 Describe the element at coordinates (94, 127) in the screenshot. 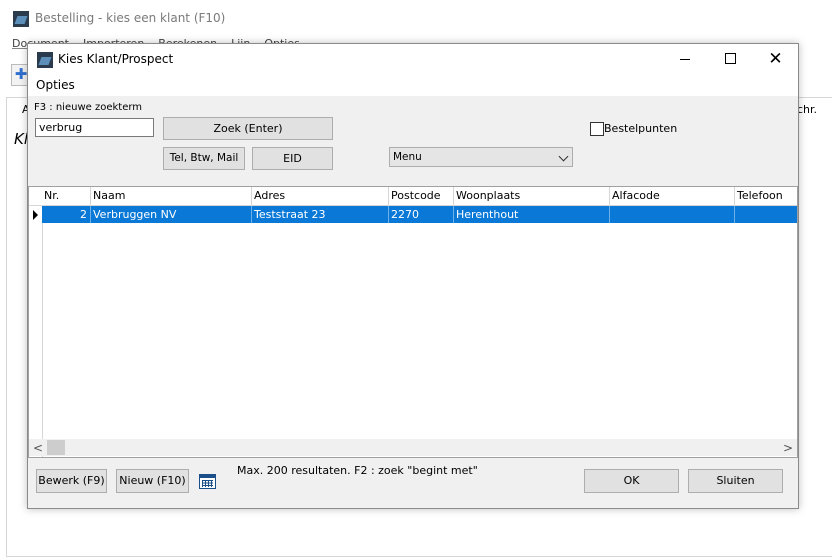

I see `search-input` at that location.